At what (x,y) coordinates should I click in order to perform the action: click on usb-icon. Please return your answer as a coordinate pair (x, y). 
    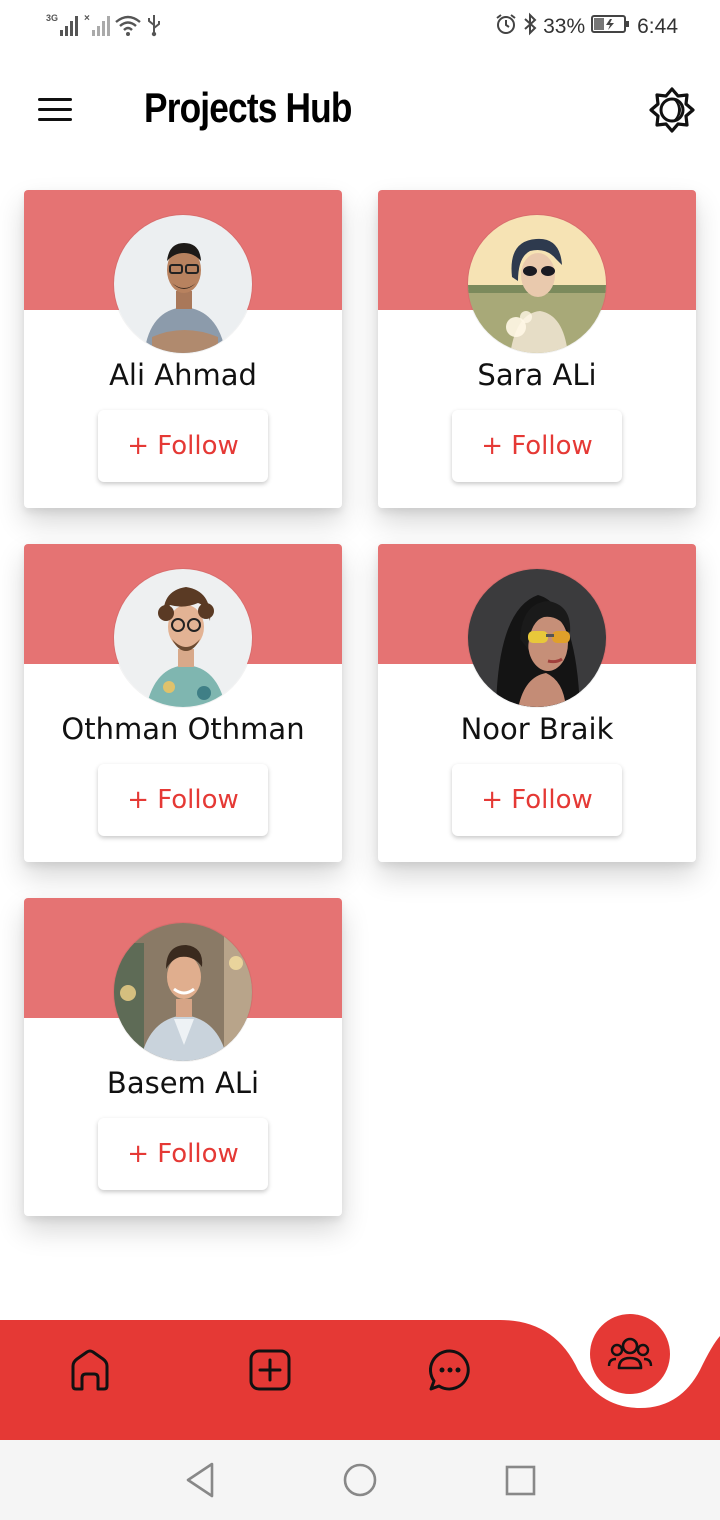
    Looking at the image, I should click on (154, 27).